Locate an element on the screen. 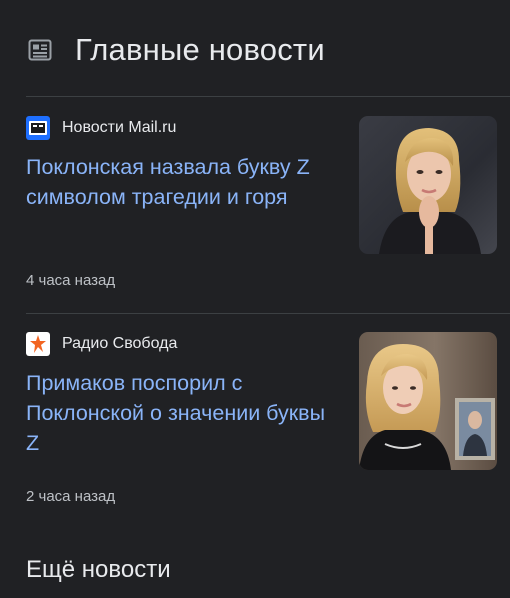 The height and width of the screenshot is (598, 510). woman-portrait-thumbnail is located at coordinates (428, 185).